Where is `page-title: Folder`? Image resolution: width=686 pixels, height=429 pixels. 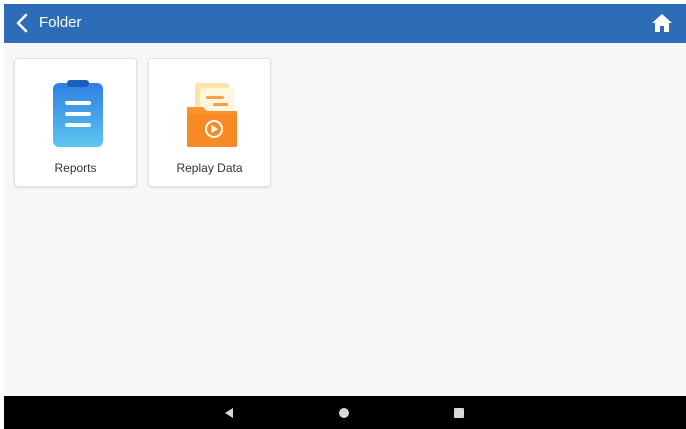
page-title: Folder is located at coordinates (60, 22).